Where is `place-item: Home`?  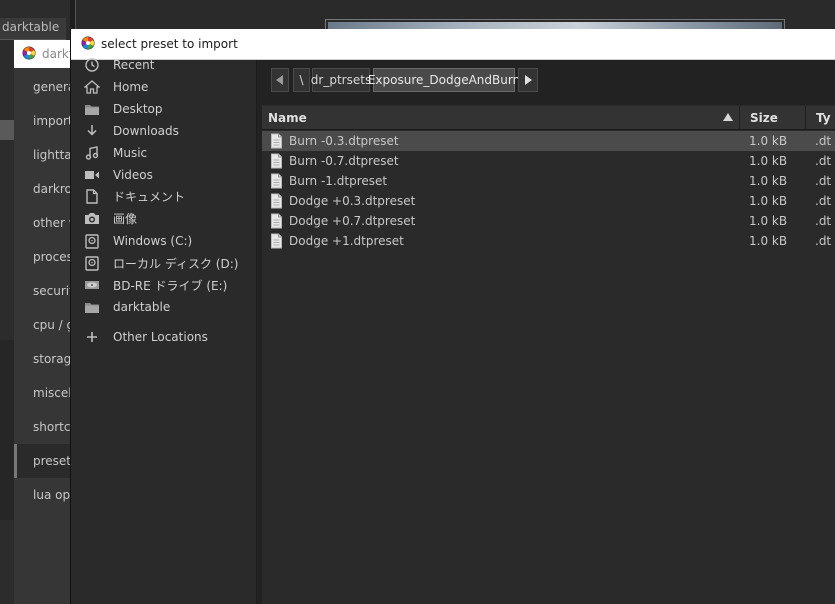
place-item: Home is located at coordinates (164, 87).